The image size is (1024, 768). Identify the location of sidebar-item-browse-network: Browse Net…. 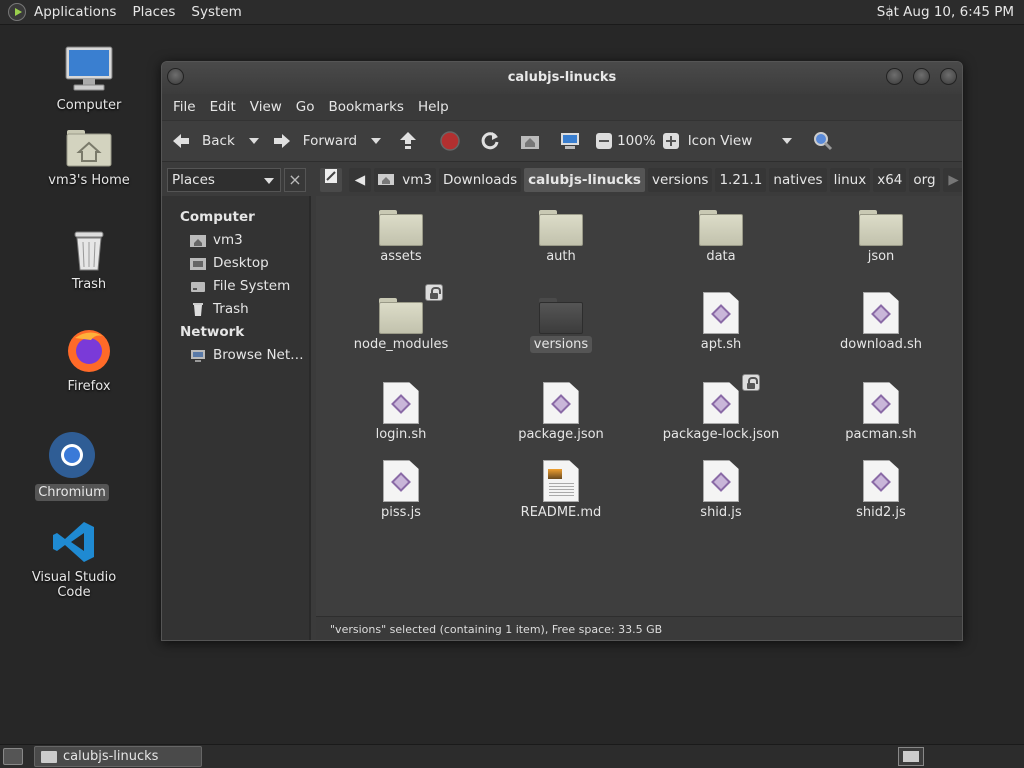
(235, 355).